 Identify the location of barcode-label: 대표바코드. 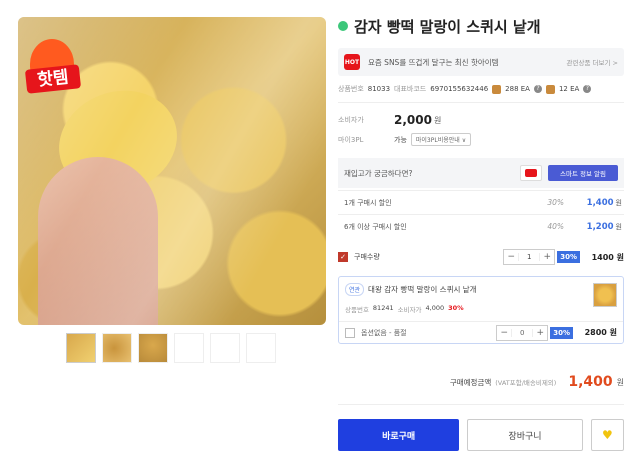
(410, 89).